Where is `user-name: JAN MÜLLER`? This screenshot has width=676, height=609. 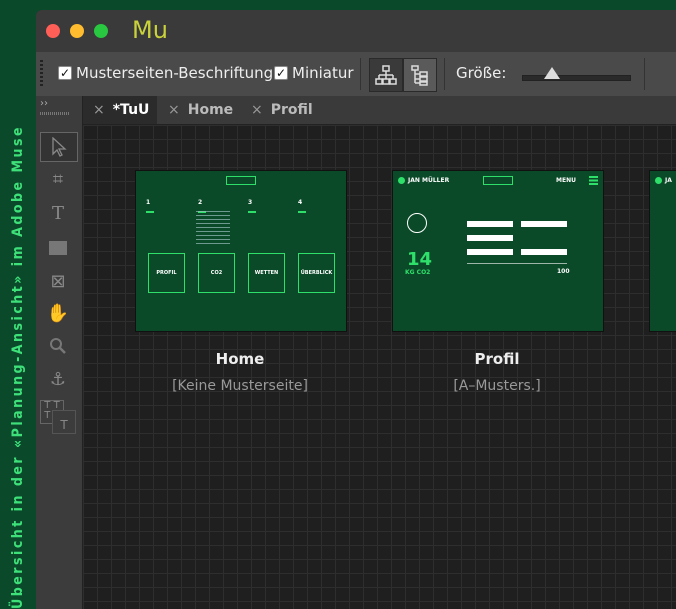
user-name: JAN MÜLLER is located at coordinates (429, 180).